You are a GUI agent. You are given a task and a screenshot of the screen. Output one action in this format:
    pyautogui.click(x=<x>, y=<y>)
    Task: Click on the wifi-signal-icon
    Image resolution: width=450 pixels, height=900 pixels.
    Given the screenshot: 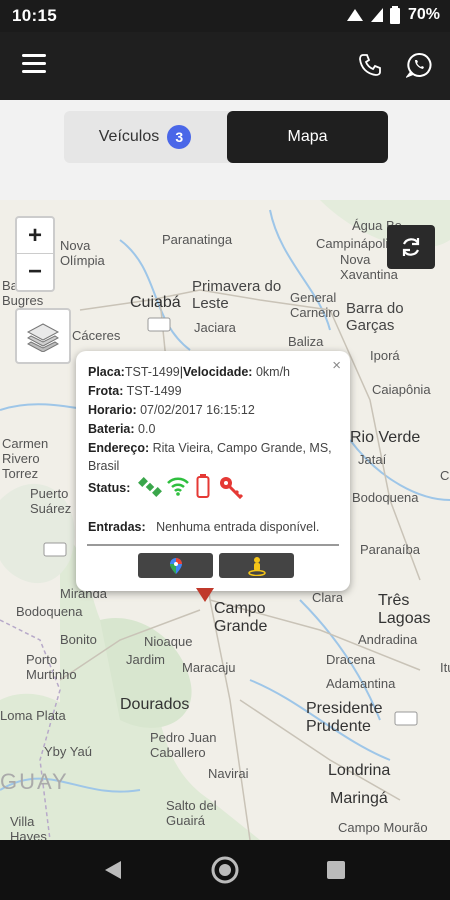 What is the action you would take?
    pyautogui.click(x=178, y=486)
    